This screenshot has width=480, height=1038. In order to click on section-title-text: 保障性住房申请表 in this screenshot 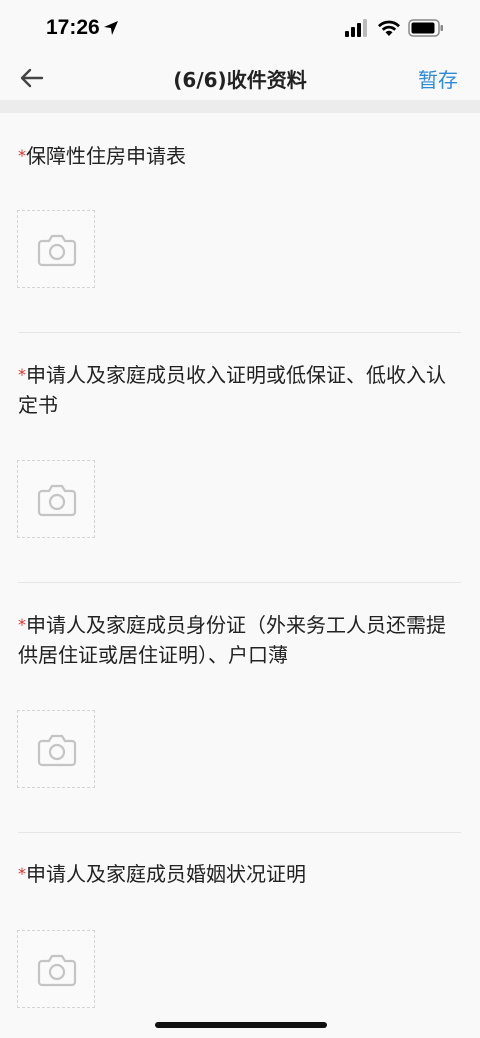, I will do `click(106, 156)`.